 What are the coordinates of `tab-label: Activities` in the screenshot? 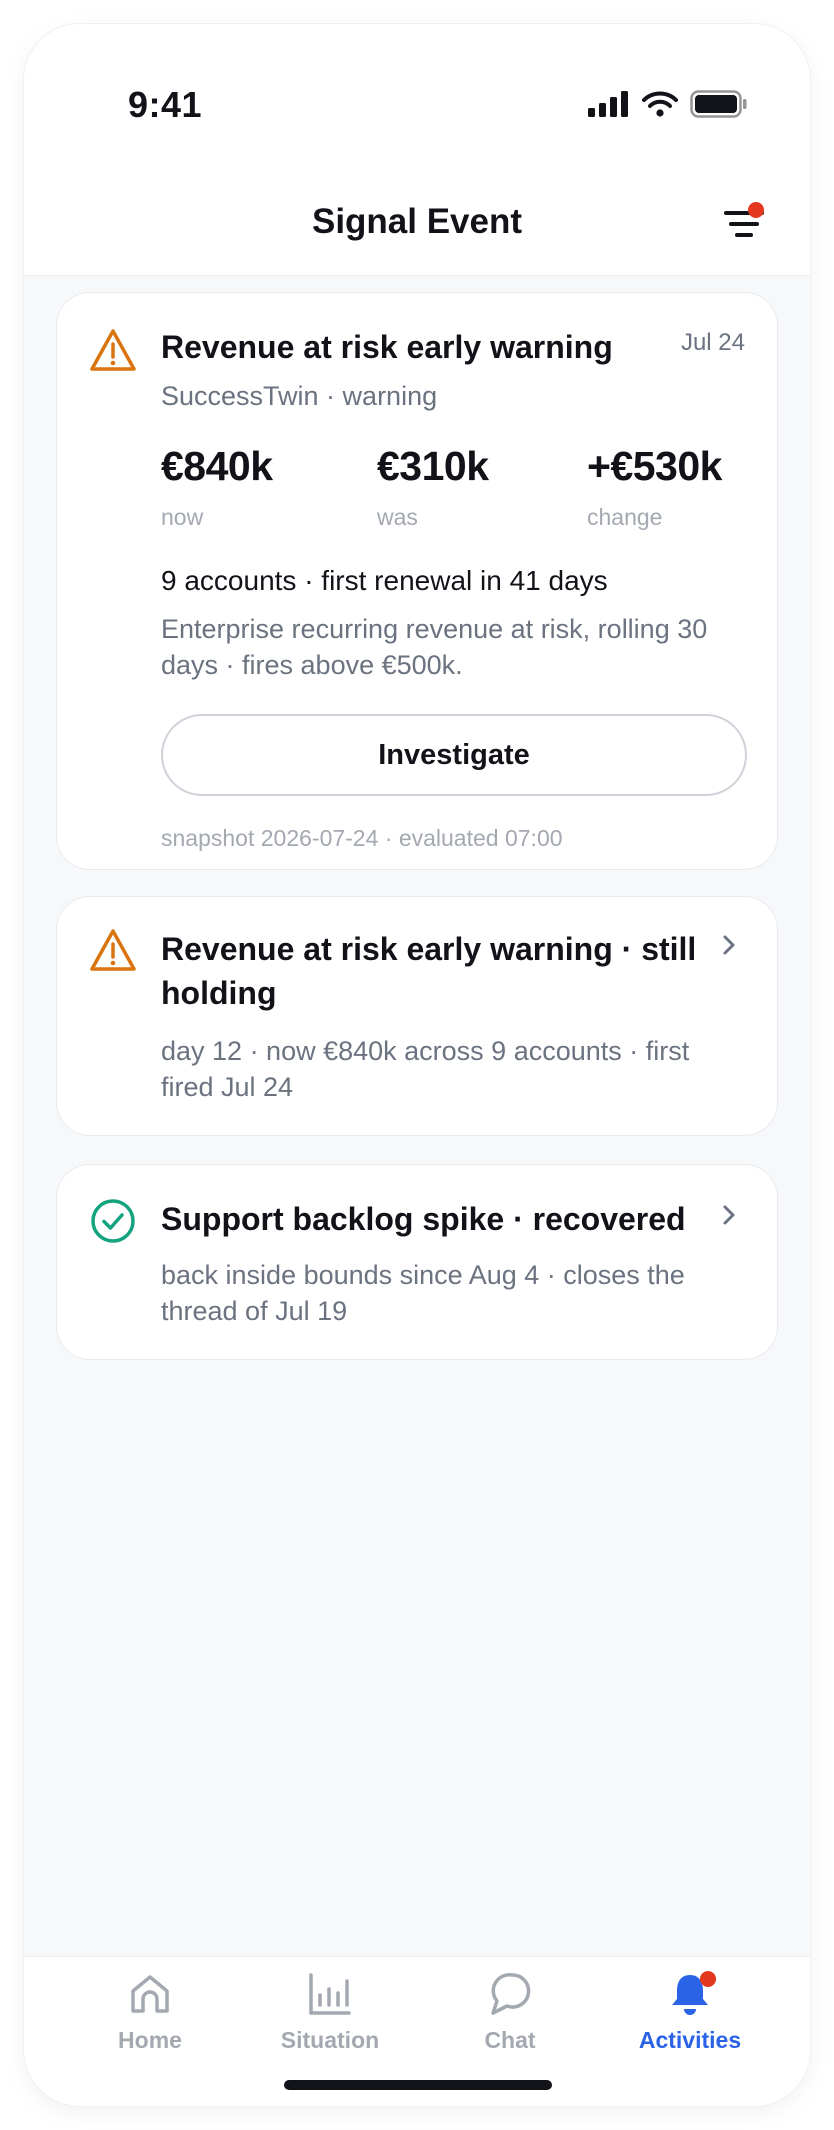 It's located at (690, 2040).